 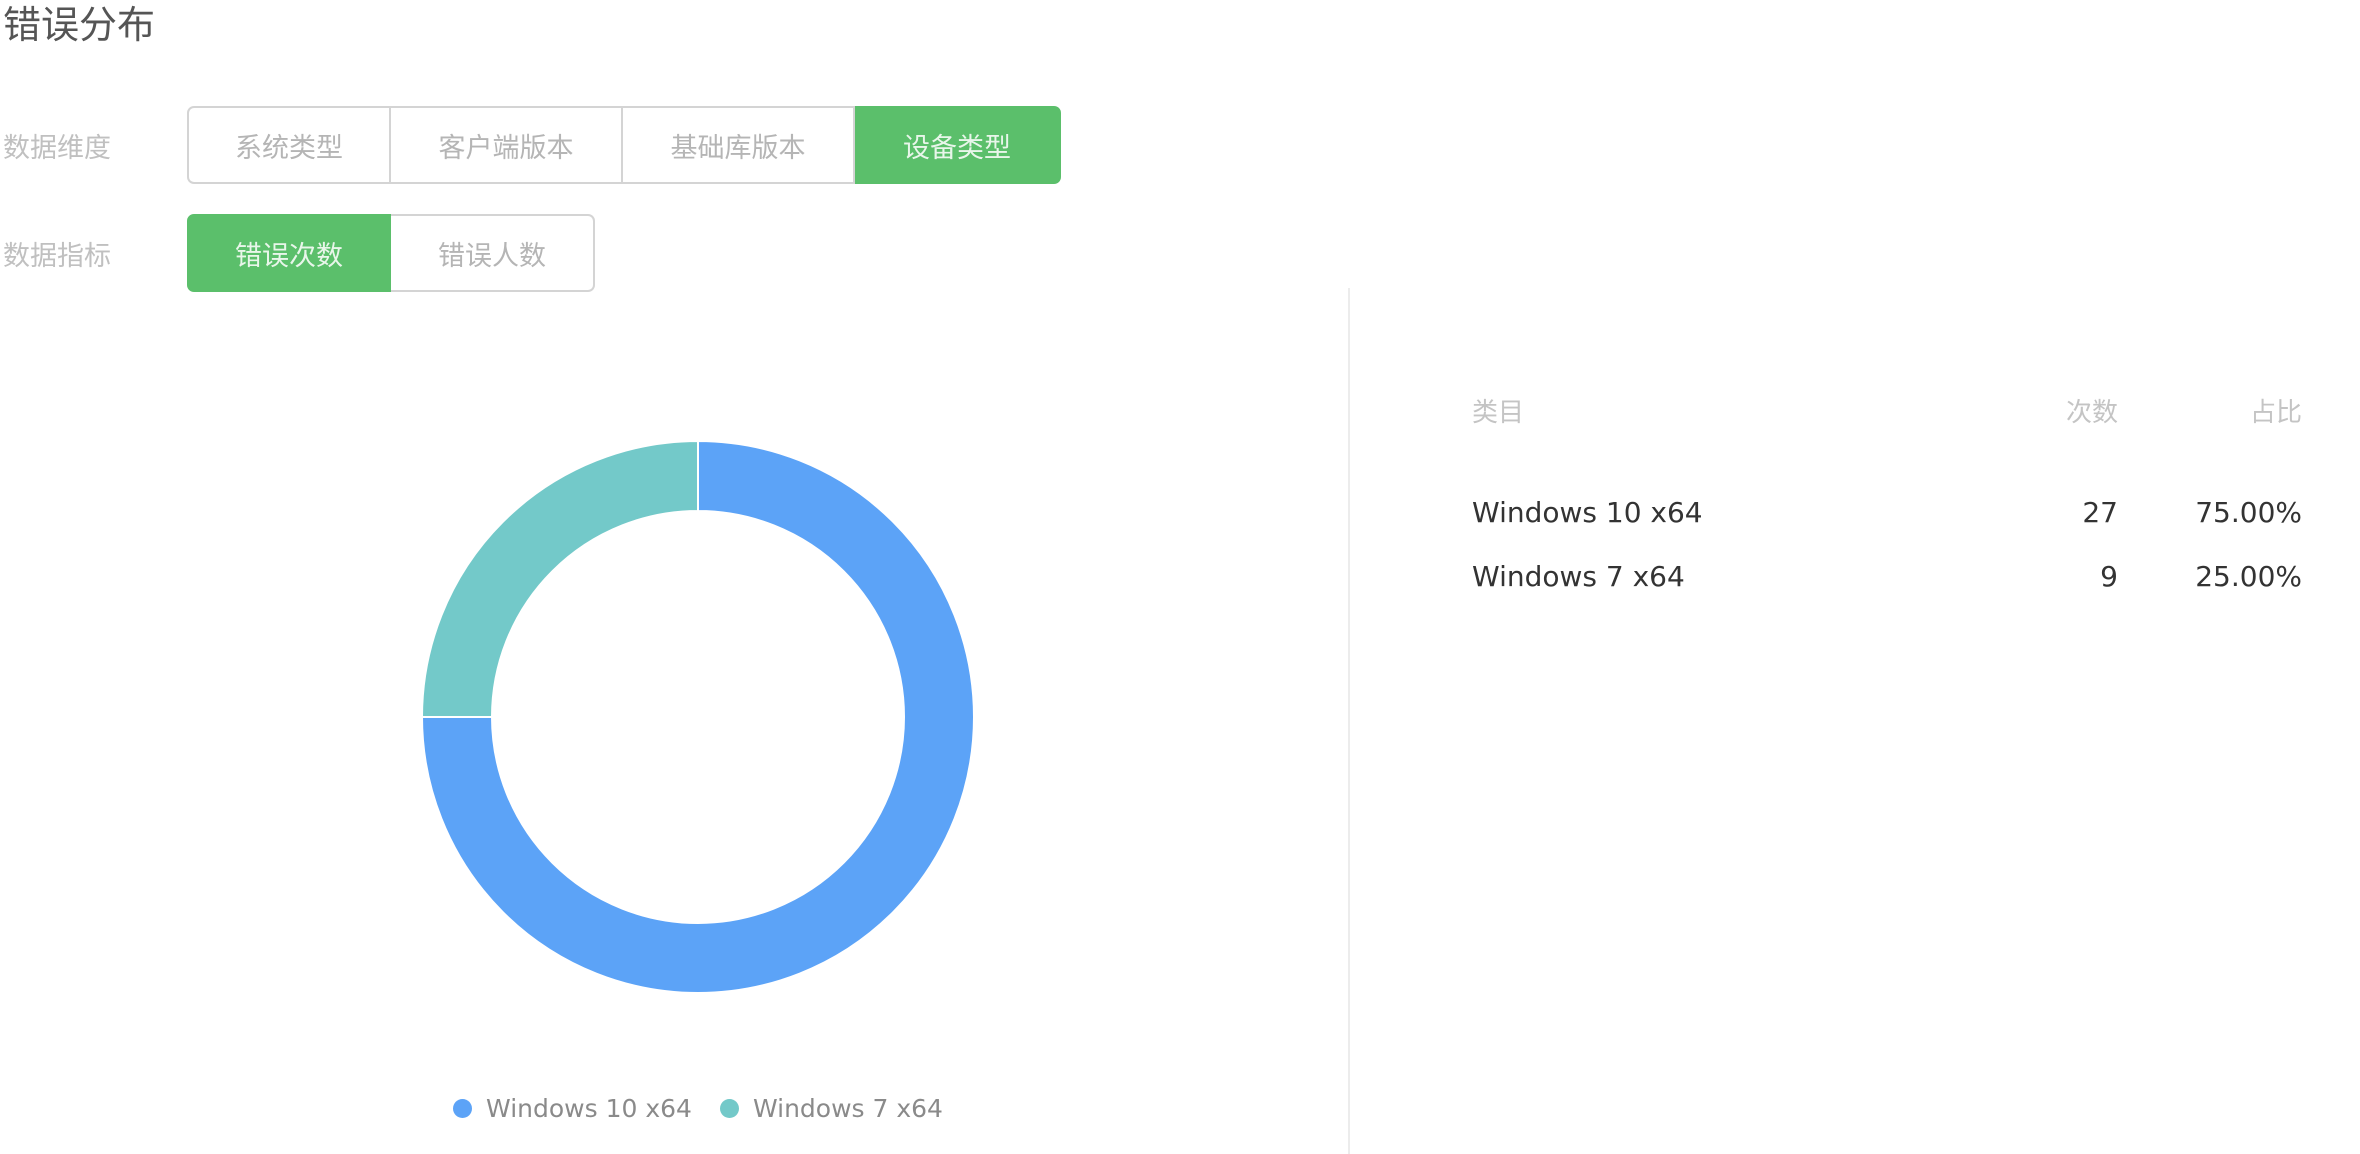 I want to click on row-ratio: 25.00%, so click(x=2248, y=576).